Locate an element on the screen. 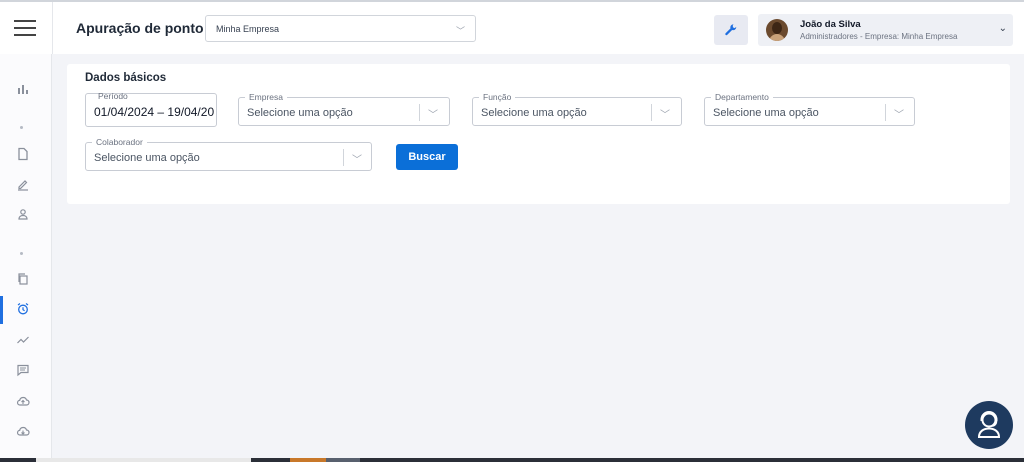 This screenshot has height=462, width=1024. sidebar-item-dashboard is located at coordinates (26, 90).